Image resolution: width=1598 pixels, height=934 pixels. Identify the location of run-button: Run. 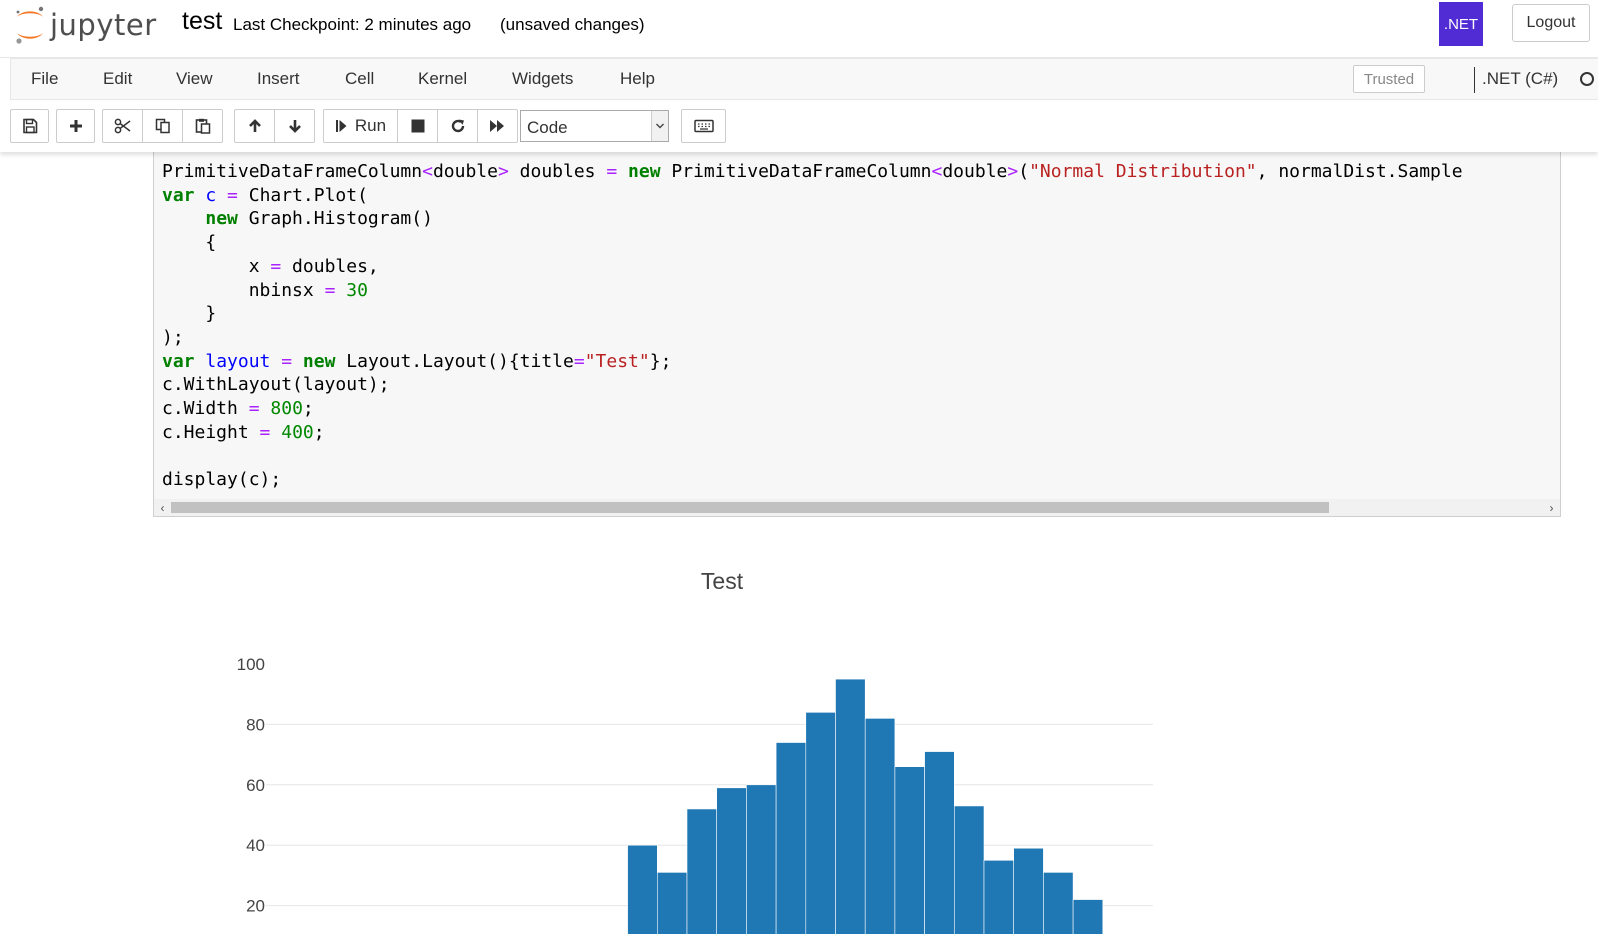
(360, 126).